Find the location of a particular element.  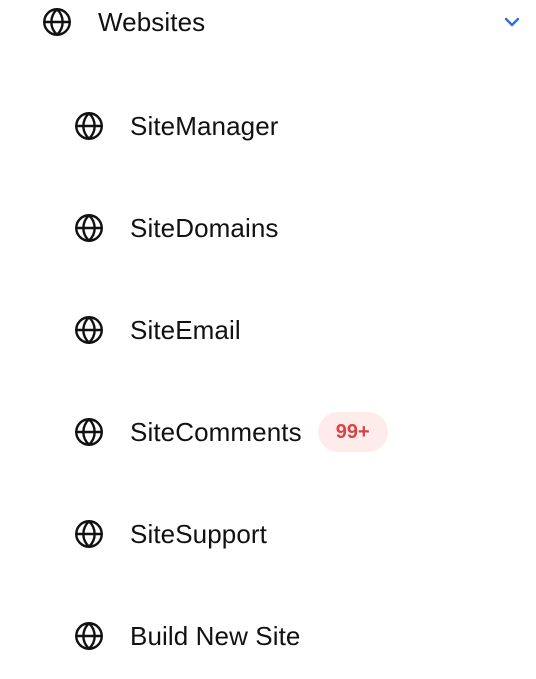

chevron-down-icon is located at coordinates (512, 22).